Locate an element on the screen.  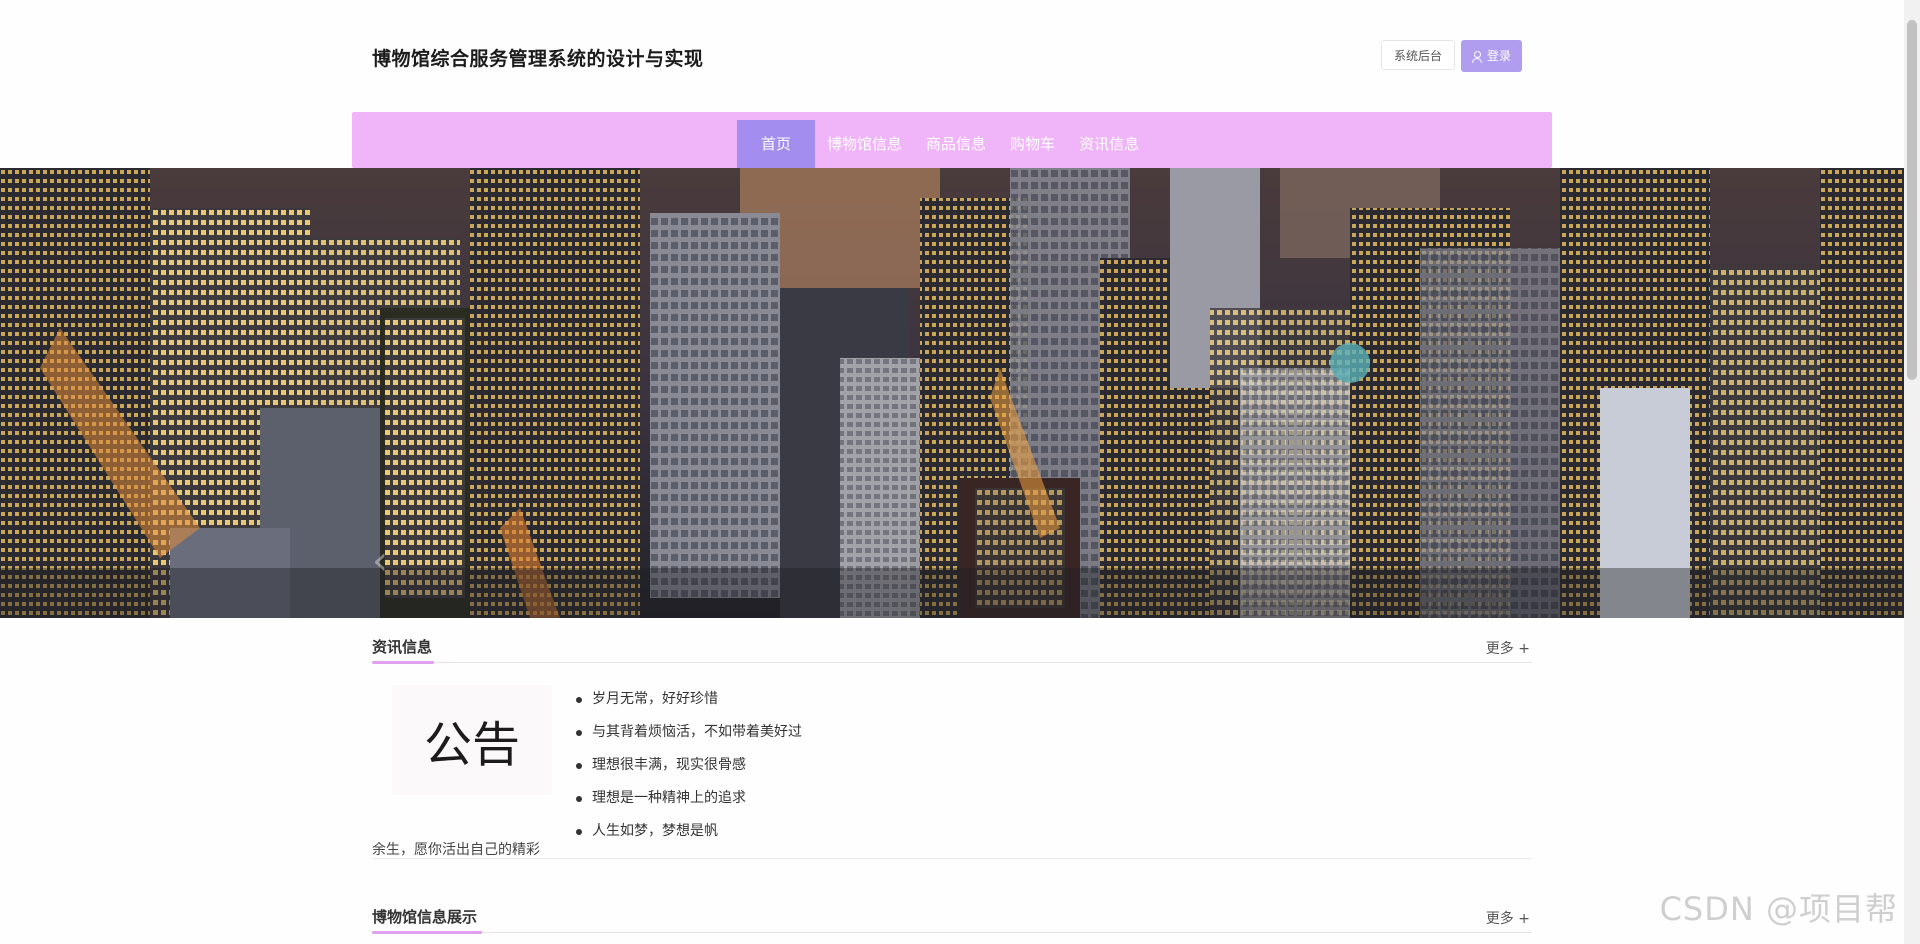
notice-description: 余生，愿你活出自己的精彩 is located at coordinates (456, 850).